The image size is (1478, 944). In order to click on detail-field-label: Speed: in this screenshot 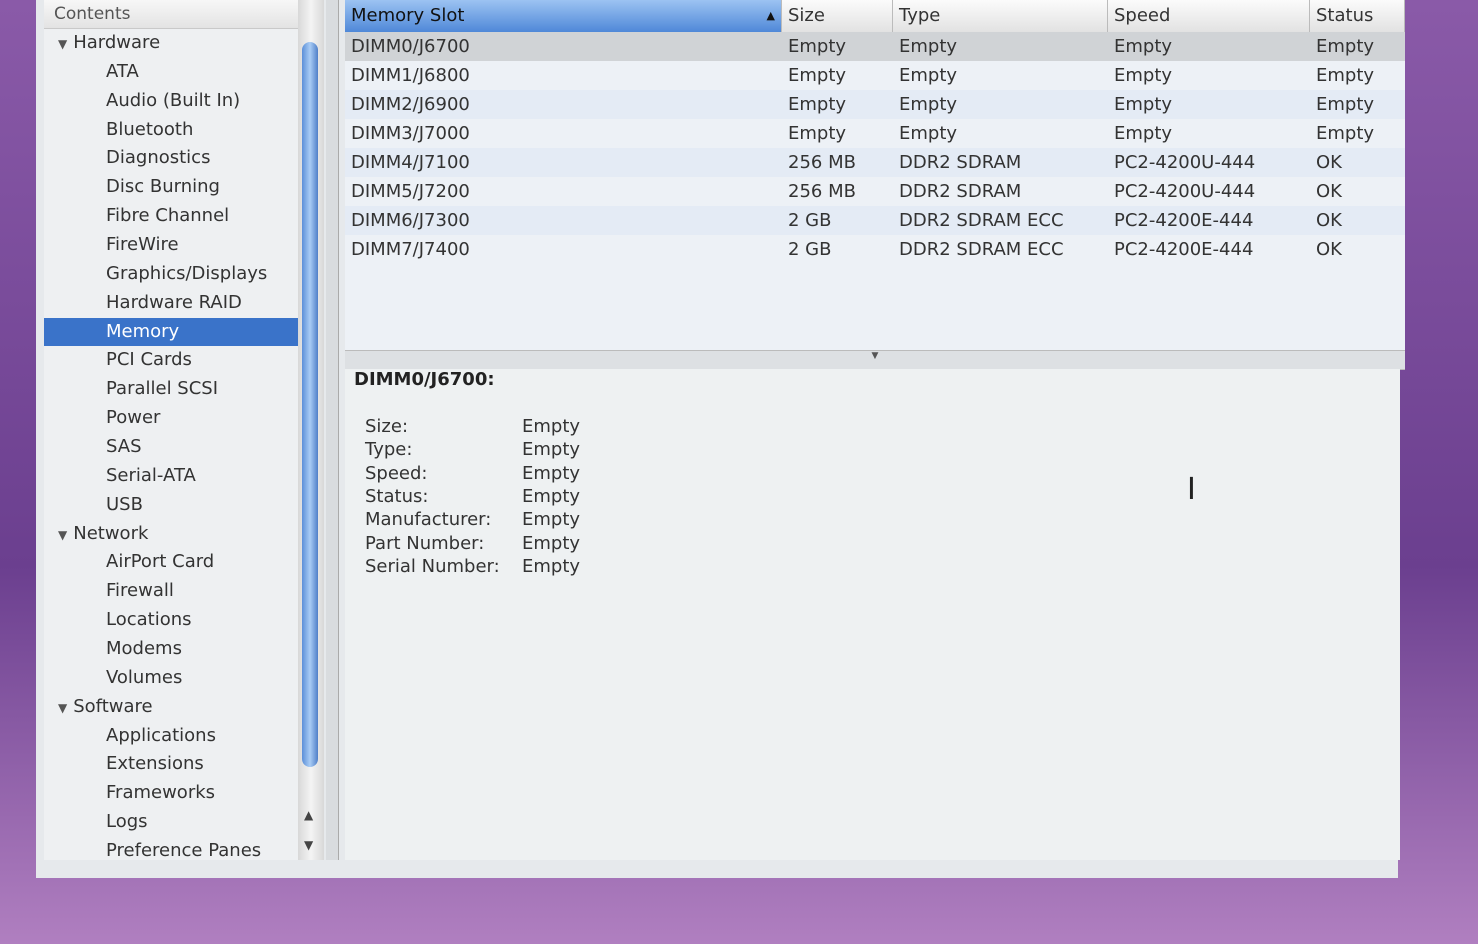, I will do `click(396, 473)`.